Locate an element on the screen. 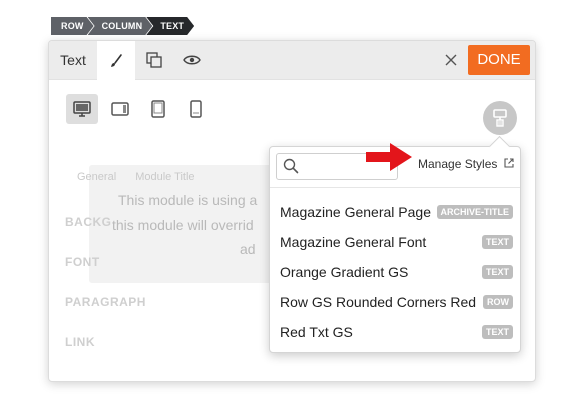 The width and height of the screenshot is (579, 403). style-item-label: Orange Gradient GS is located at coordinates (344, 272).